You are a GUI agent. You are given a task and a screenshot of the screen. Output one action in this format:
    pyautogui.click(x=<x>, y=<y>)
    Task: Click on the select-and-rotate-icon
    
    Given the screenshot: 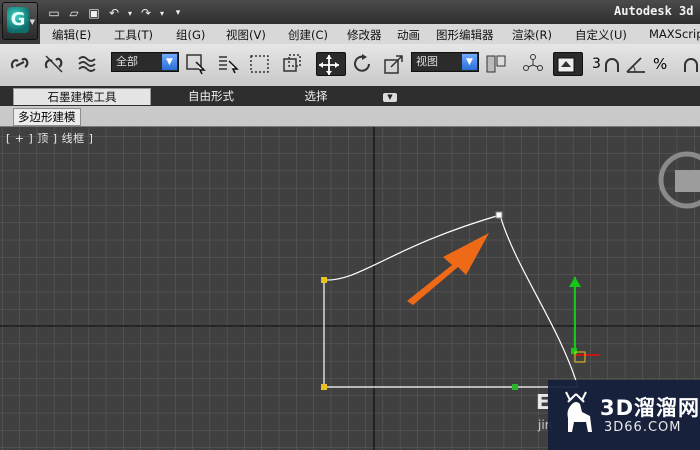 What is the action you would take?
    pyautogui.click(x=362, y=64)
    